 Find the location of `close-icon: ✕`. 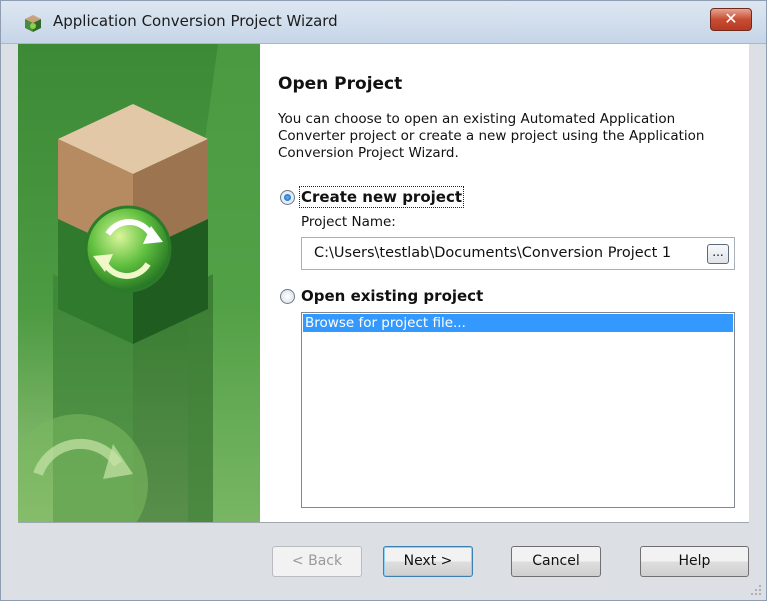

close-icon: ✕ is located at coordinates (731, 18).